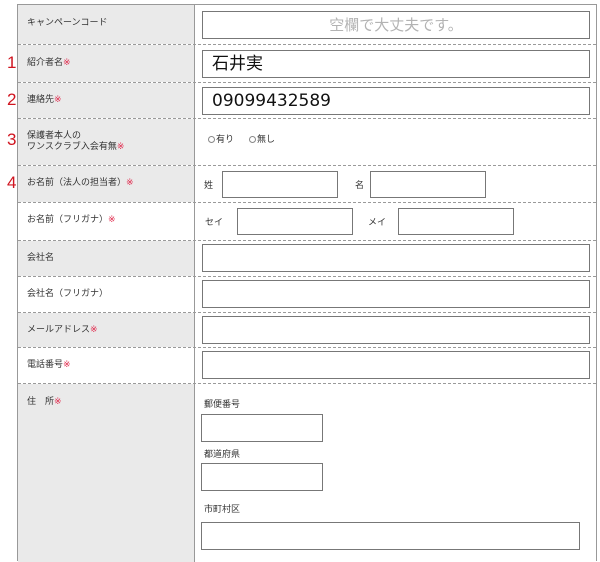 The height and width of the screenshot is (562, 600). What do you see at coordinates (209, 186) in the screenshot?
I see `last-name-label: 姓` at bounding box center [209, 186].